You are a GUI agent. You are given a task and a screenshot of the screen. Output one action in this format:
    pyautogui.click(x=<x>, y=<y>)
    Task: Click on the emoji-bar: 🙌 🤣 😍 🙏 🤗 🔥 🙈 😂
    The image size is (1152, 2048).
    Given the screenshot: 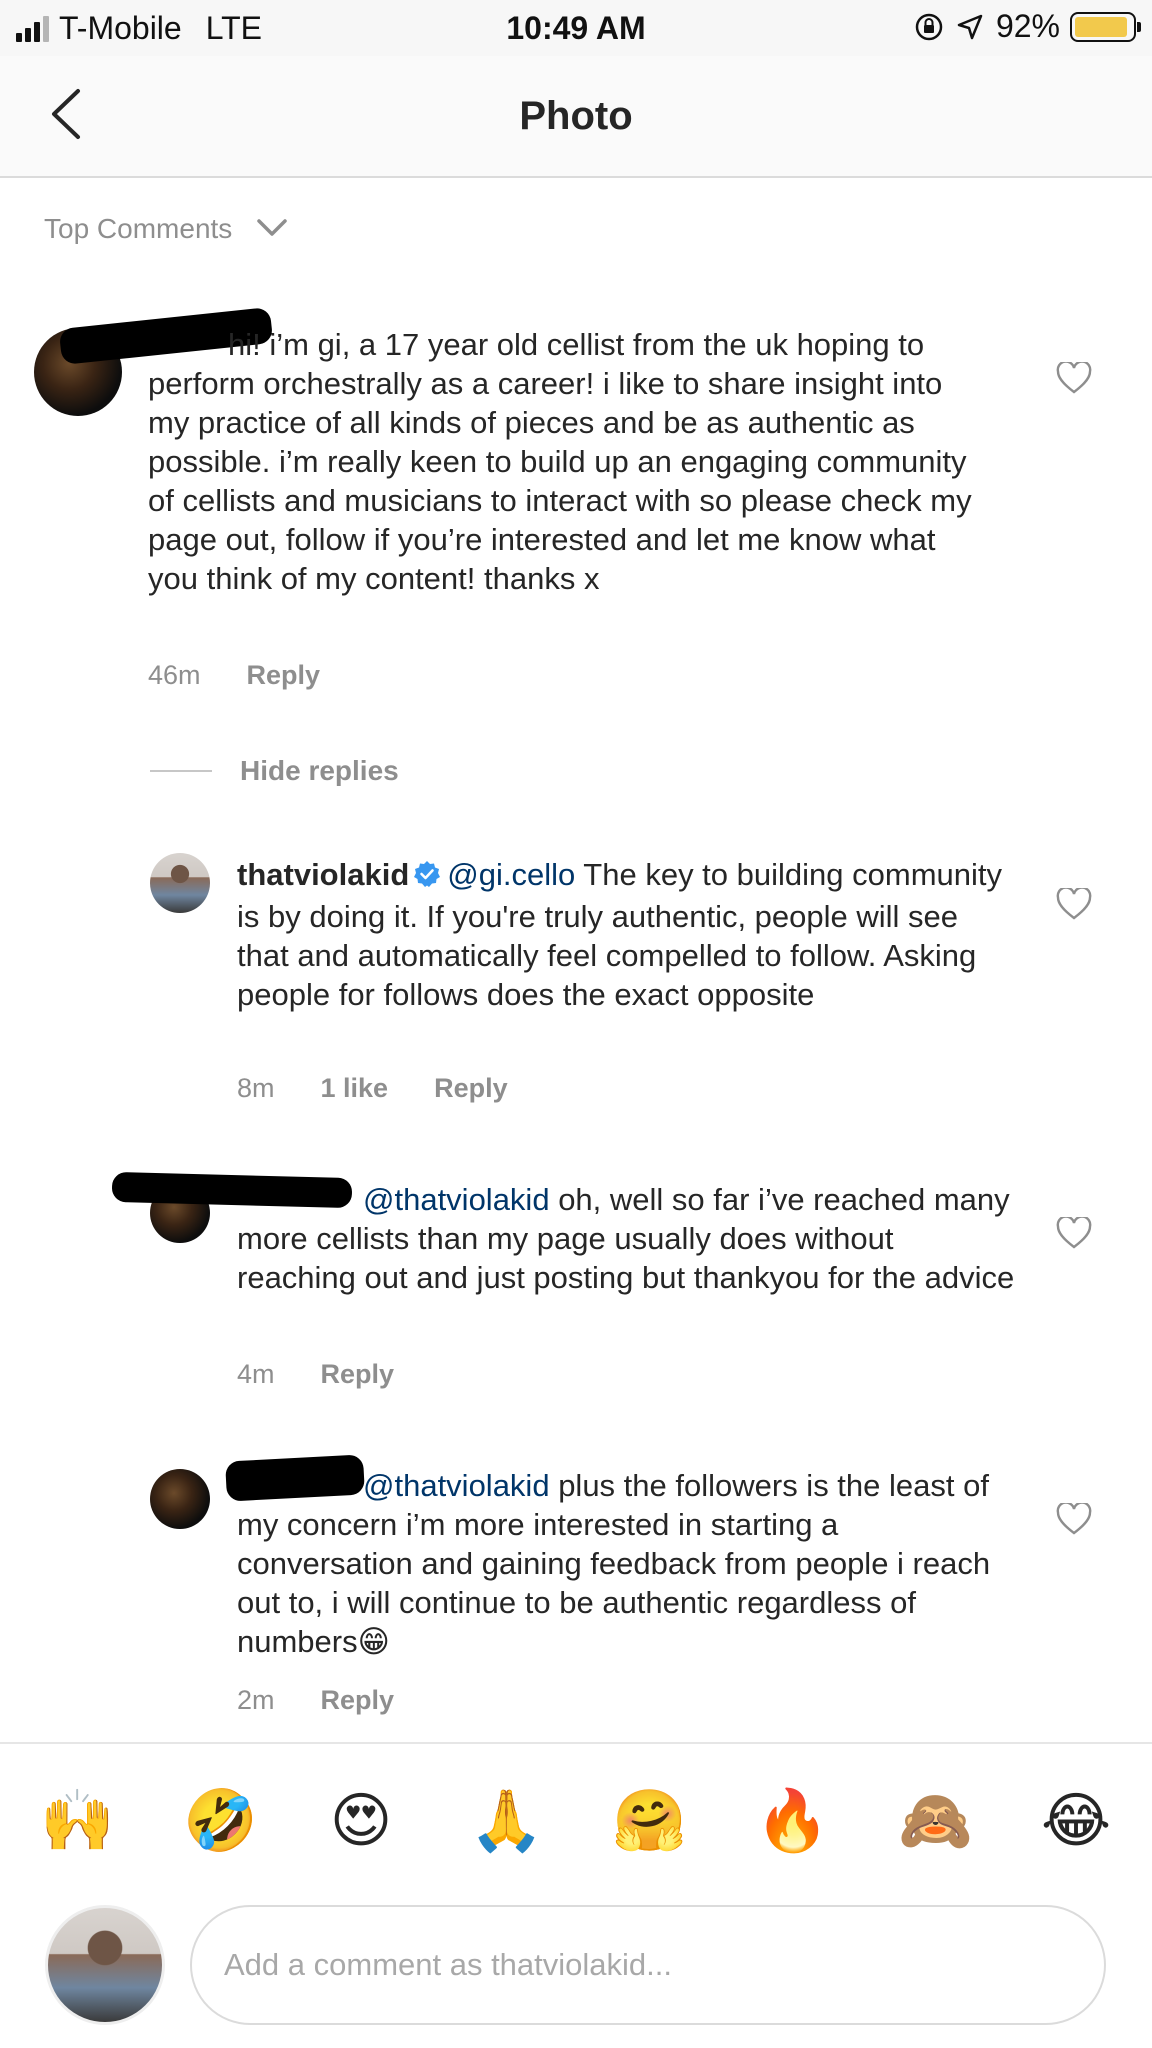 What is the action you would take?
    pyautogui.click(x=576, y=1817)
    